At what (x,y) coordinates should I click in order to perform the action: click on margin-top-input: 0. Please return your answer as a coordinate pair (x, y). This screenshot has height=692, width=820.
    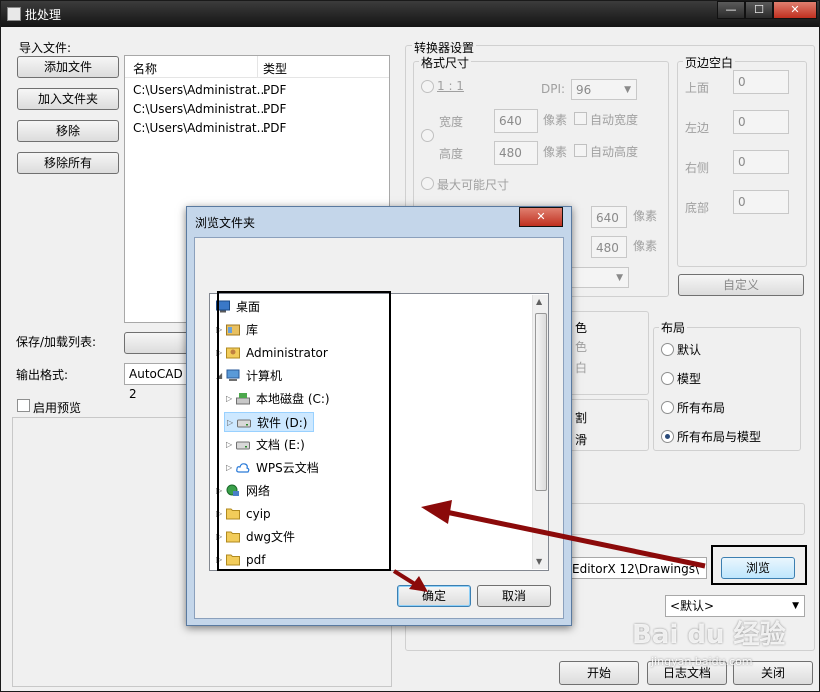
    Looking at the image, I should click on (761, 82).